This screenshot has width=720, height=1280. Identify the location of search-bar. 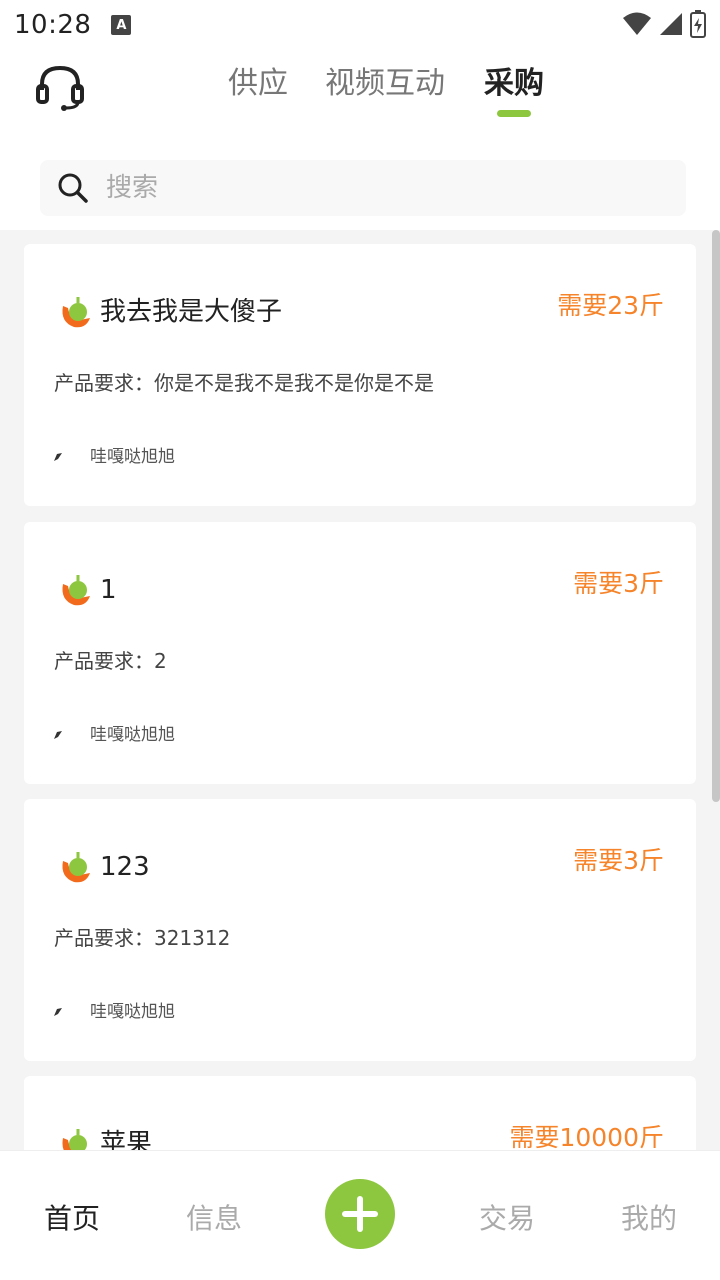
(360, 185).